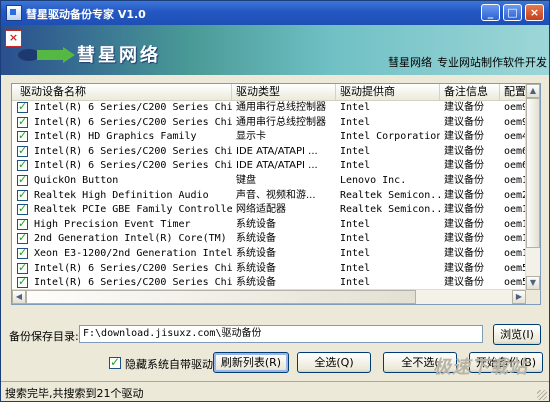 This screenshot has height=402, width=550. I want to click on link-web-design: 专业网站制作, so click(470, 62).